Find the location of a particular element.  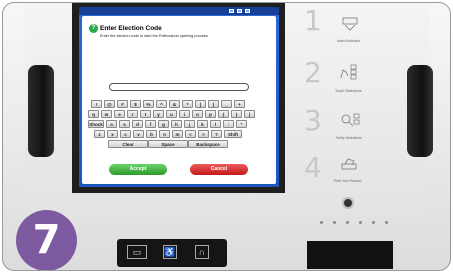

print-record-icon is located at coordinates (349, 164).